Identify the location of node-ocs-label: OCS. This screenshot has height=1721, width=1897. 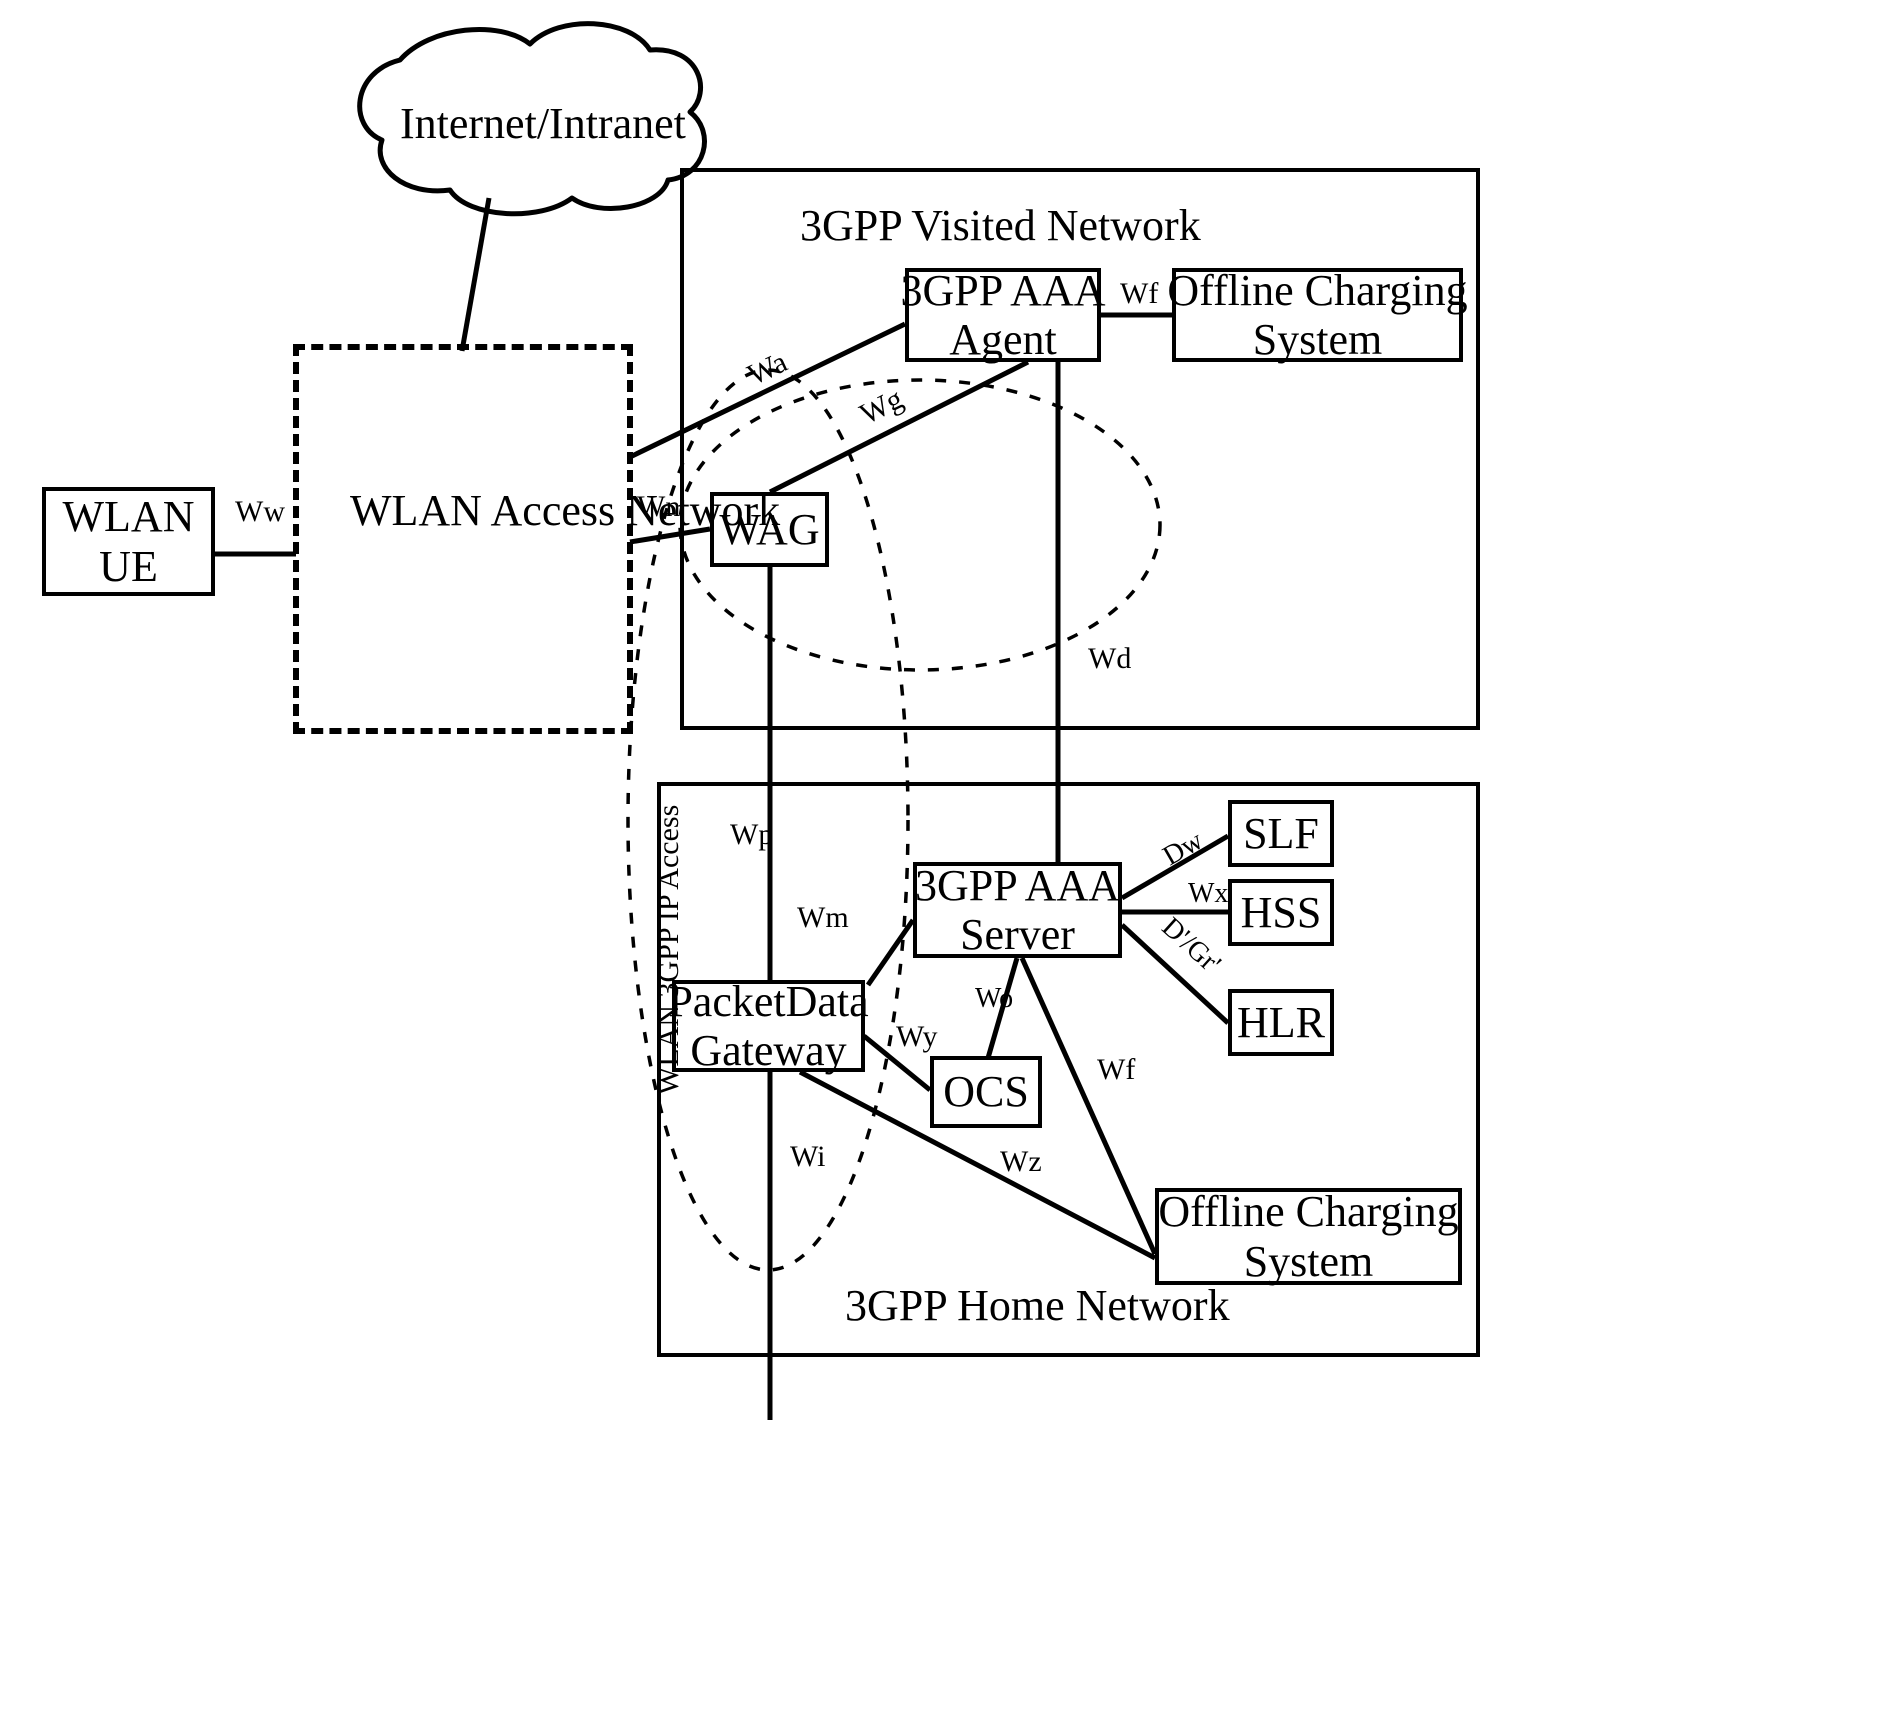
(986, 1092).